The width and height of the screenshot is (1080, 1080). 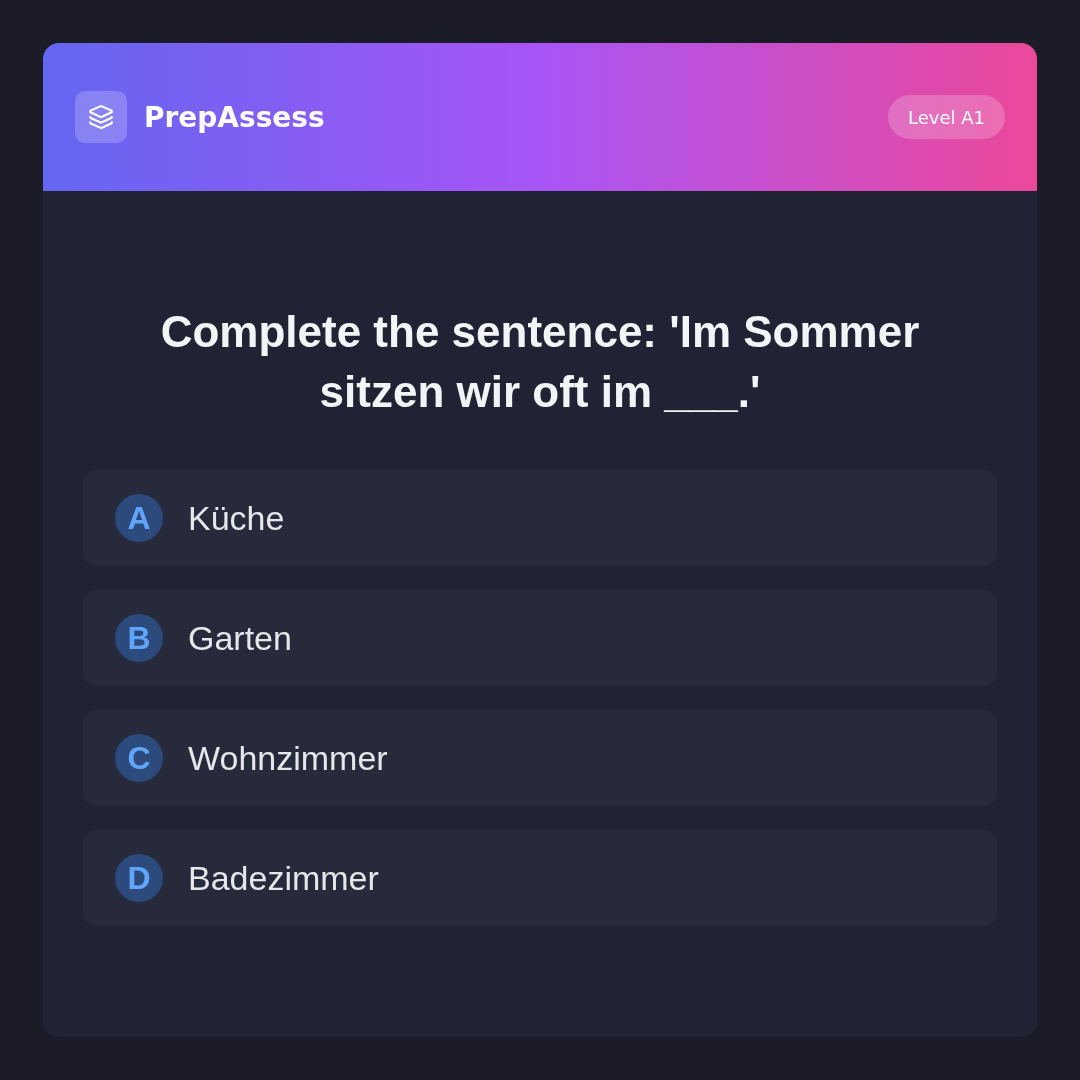 I want to click on option-letter: A, so click(x=139, y=518).